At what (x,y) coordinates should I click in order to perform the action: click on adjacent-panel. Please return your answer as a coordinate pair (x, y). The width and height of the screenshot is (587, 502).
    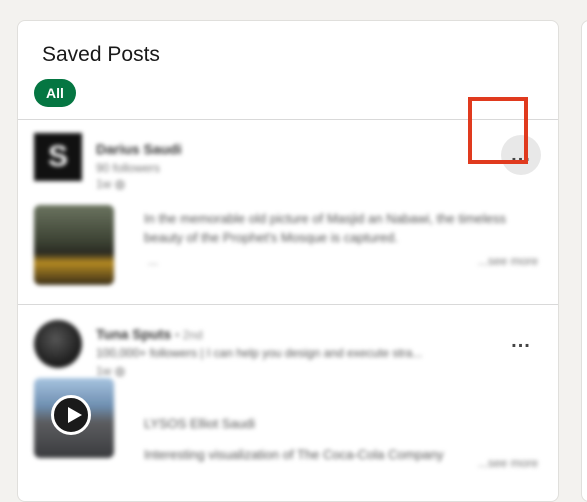
    Looking at the image, I should click on (584, 261).